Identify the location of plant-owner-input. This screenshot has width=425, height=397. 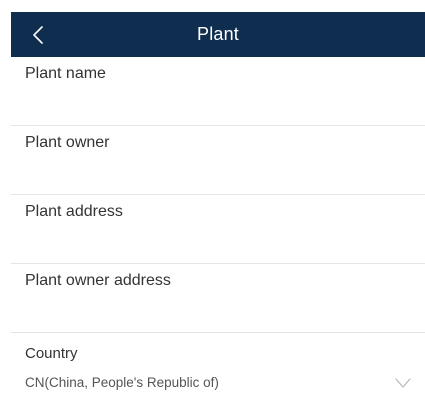
(218, 173).